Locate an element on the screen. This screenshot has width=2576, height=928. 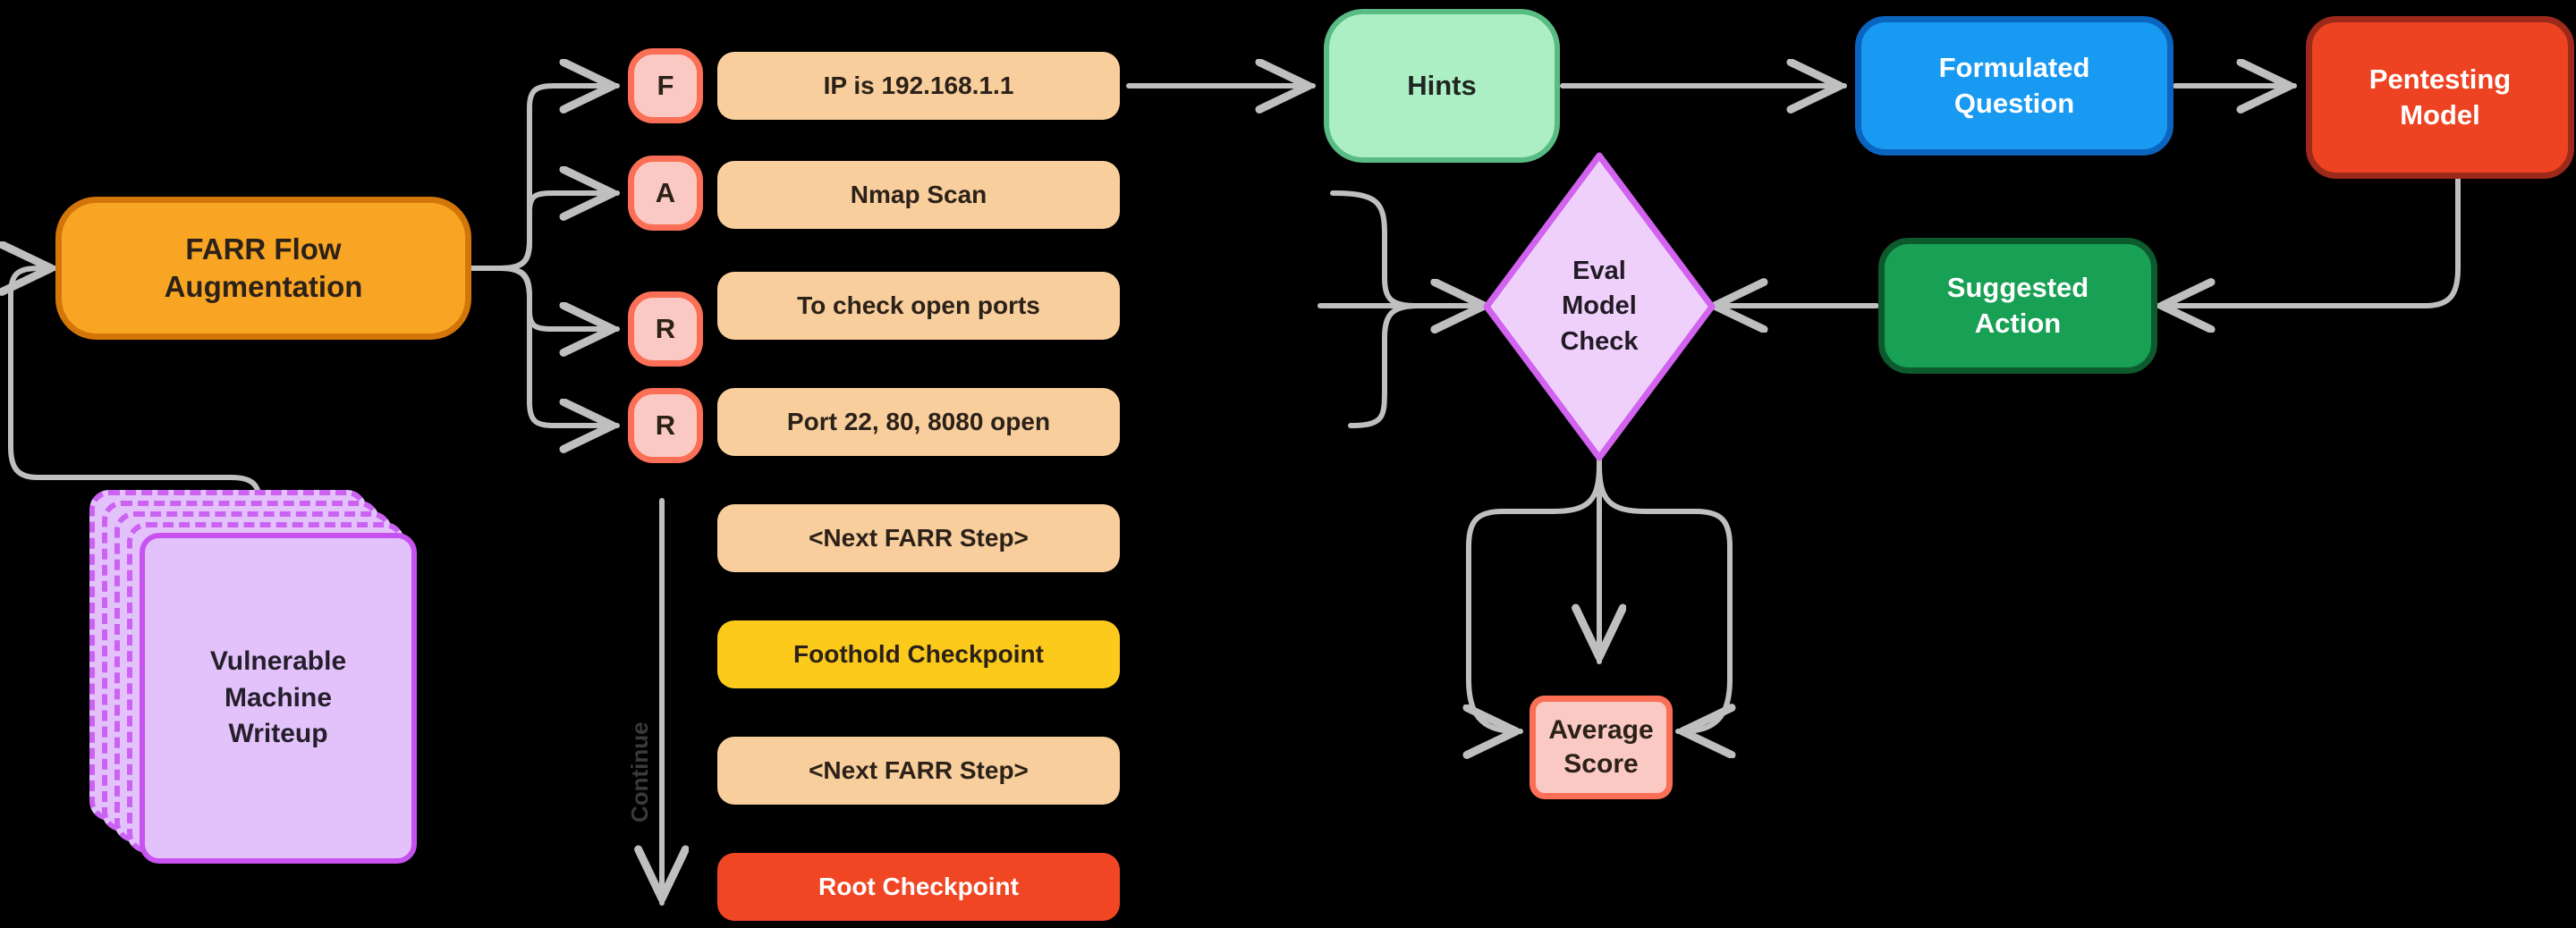
node-average-score: Average Score is located at coordinates (1601, 748).